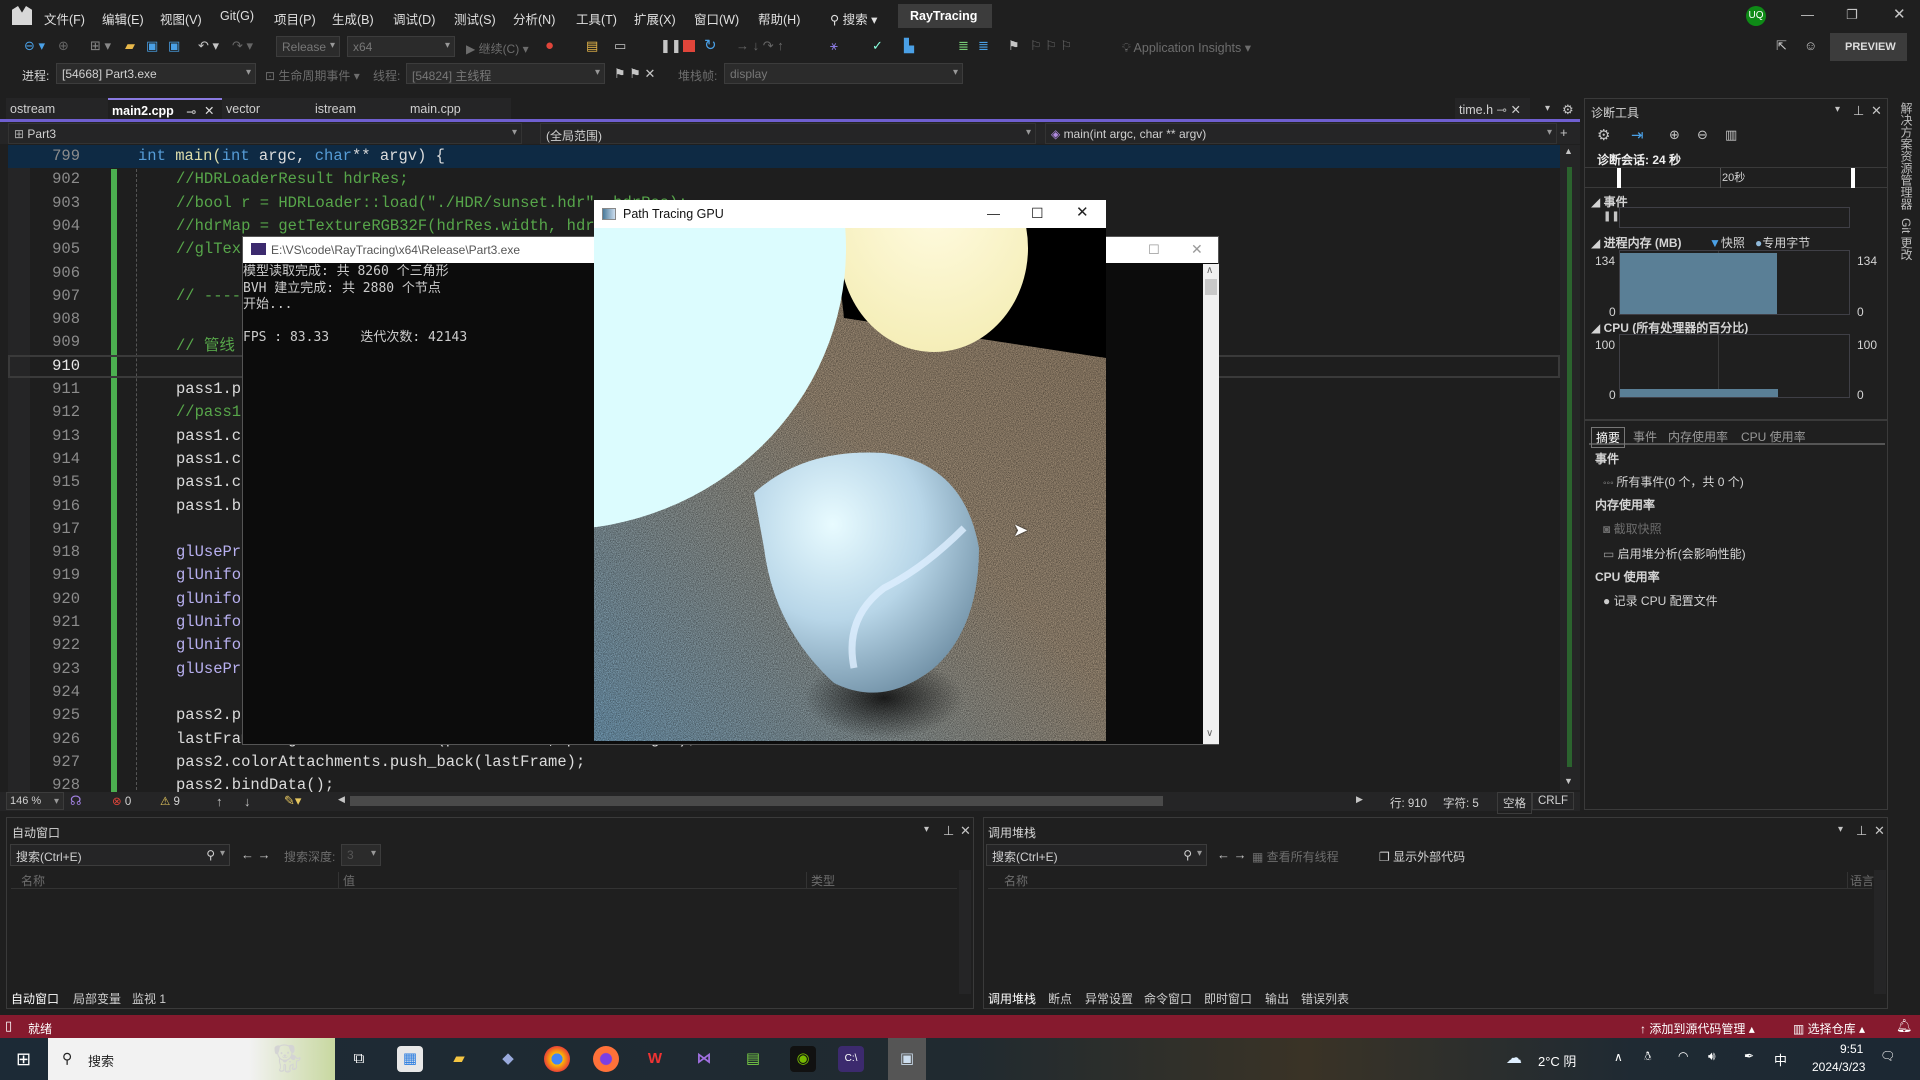 This screenshot has width=1920, height=1080. Describe the element at coordinates (850, 470) in the screenshot. I see `path-tracing-window: Path Tracing GPU — ☐ ✕` at that location.